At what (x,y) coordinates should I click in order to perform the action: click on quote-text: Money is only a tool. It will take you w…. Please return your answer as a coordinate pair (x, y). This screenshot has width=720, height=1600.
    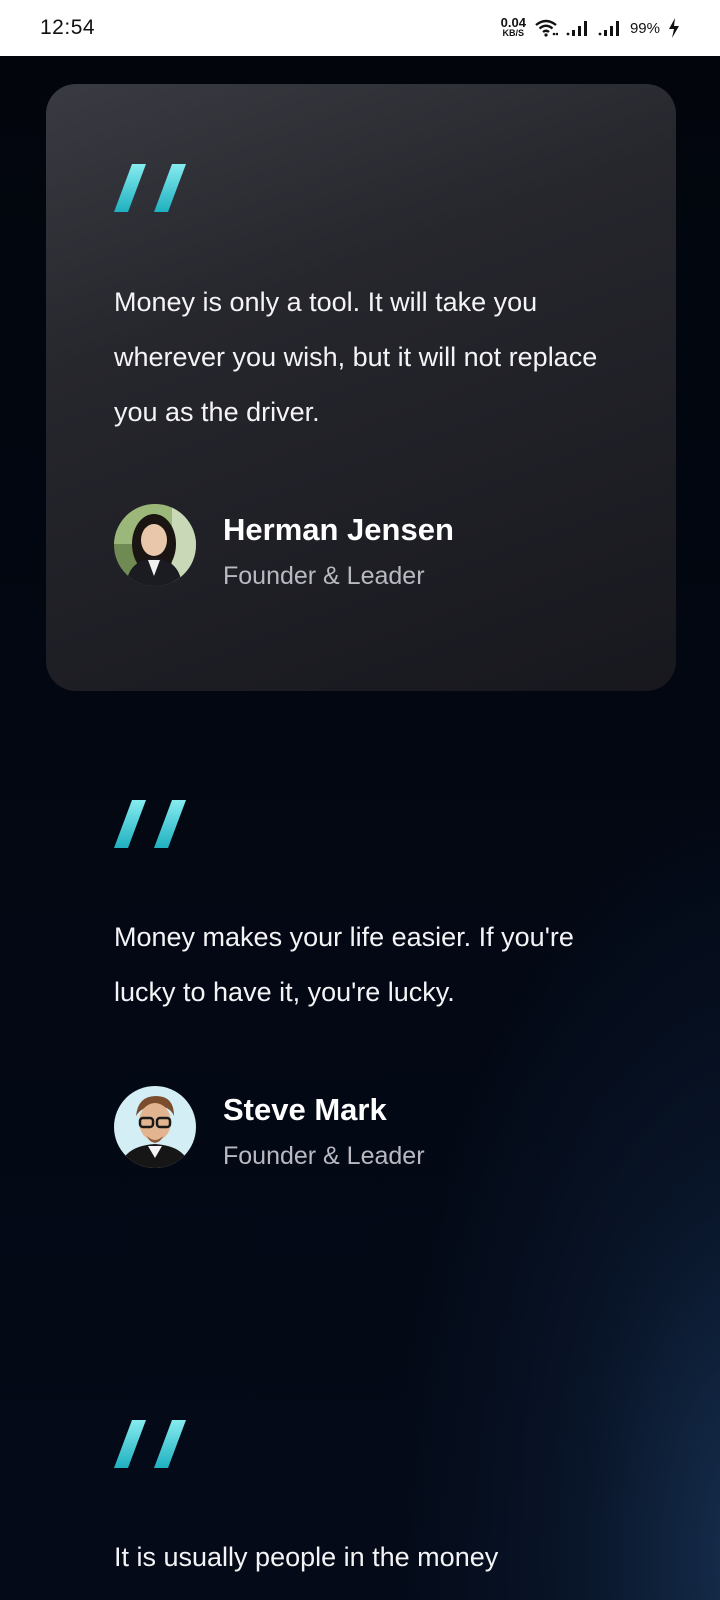
    Looking at the image, I should click on (356, 357).